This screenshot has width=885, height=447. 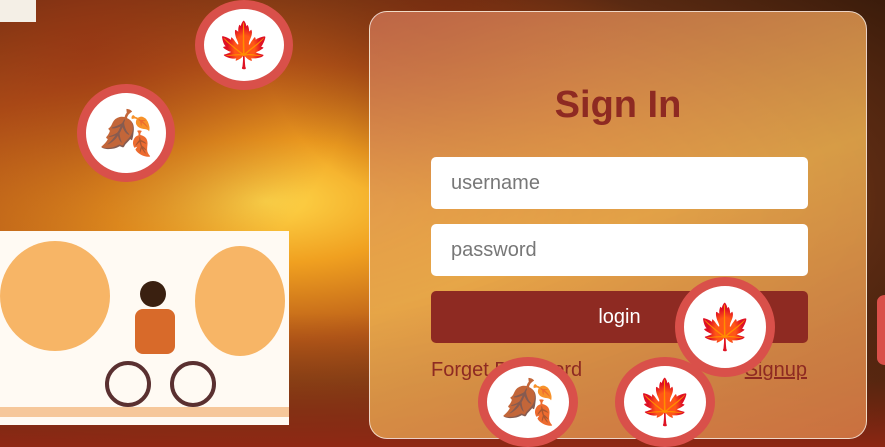 What do you see at coordinates (619, 250) in the screenshot?
I see `password-input` at bounding box center [619, 250].